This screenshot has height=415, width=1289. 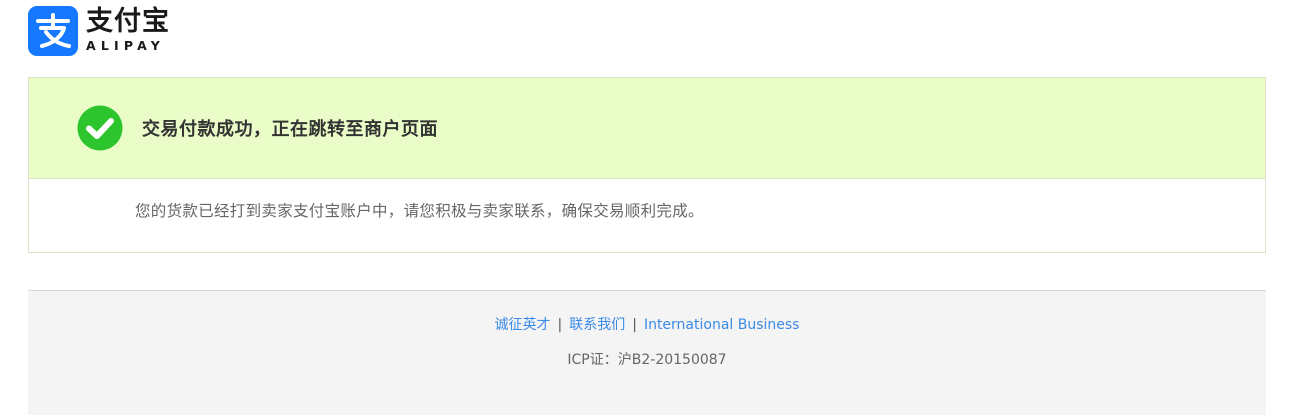 I want to click on footer-links: 诚征英才 | 联系我们 | International Business, so click(x=647, y=324).